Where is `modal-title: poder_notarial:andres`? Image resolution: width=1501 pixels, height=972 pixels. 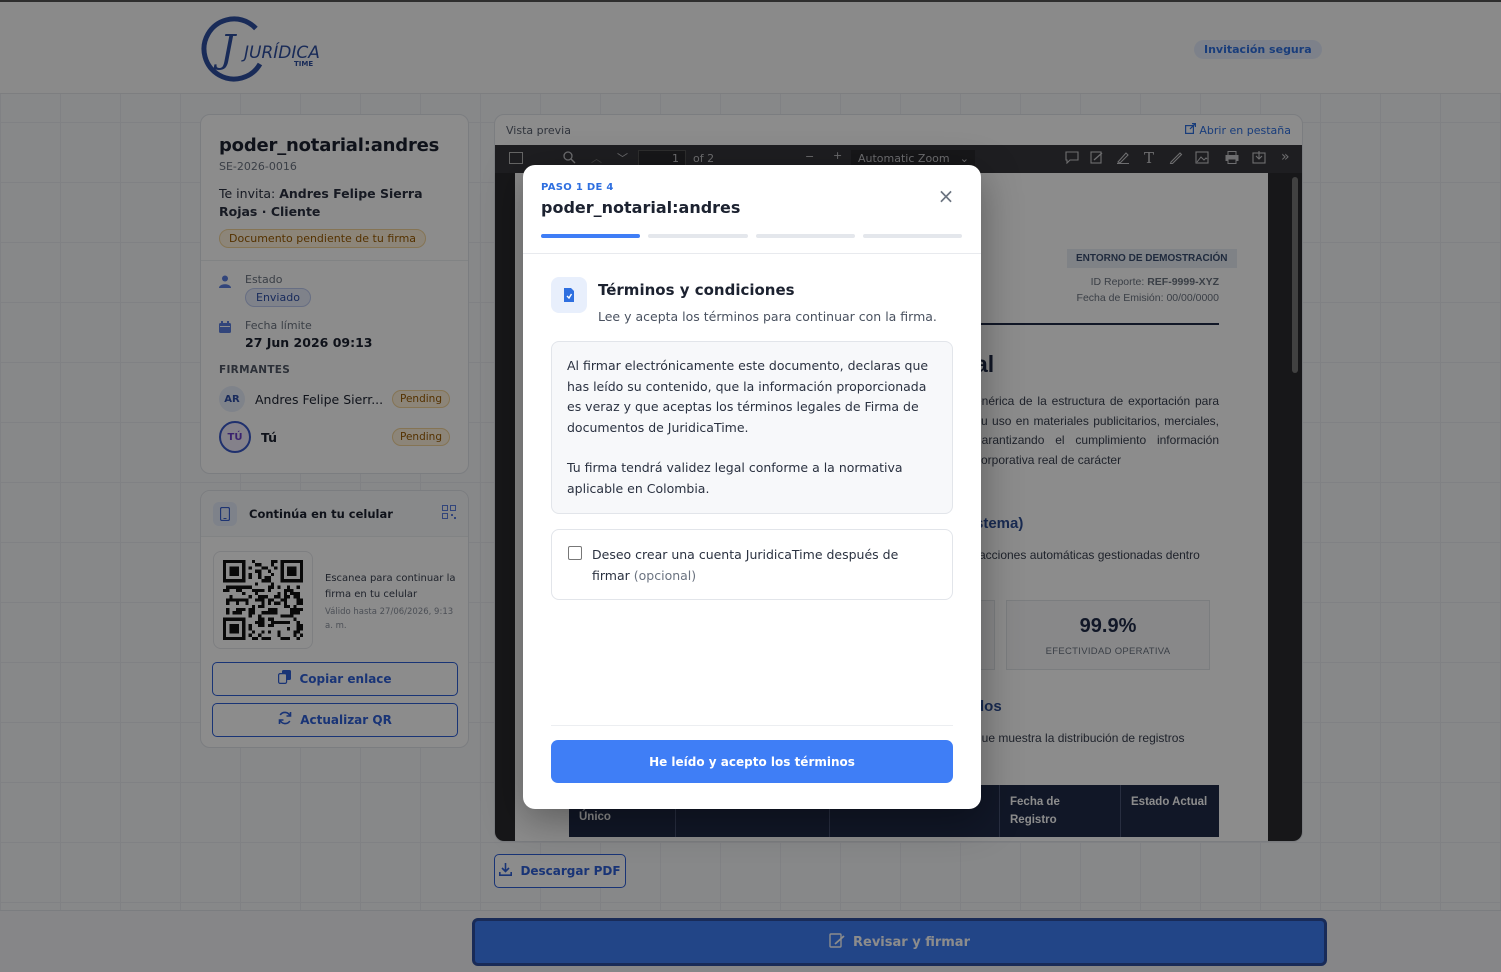 modal-title: poder_notarial:andres is located at coordinates (641, 207).